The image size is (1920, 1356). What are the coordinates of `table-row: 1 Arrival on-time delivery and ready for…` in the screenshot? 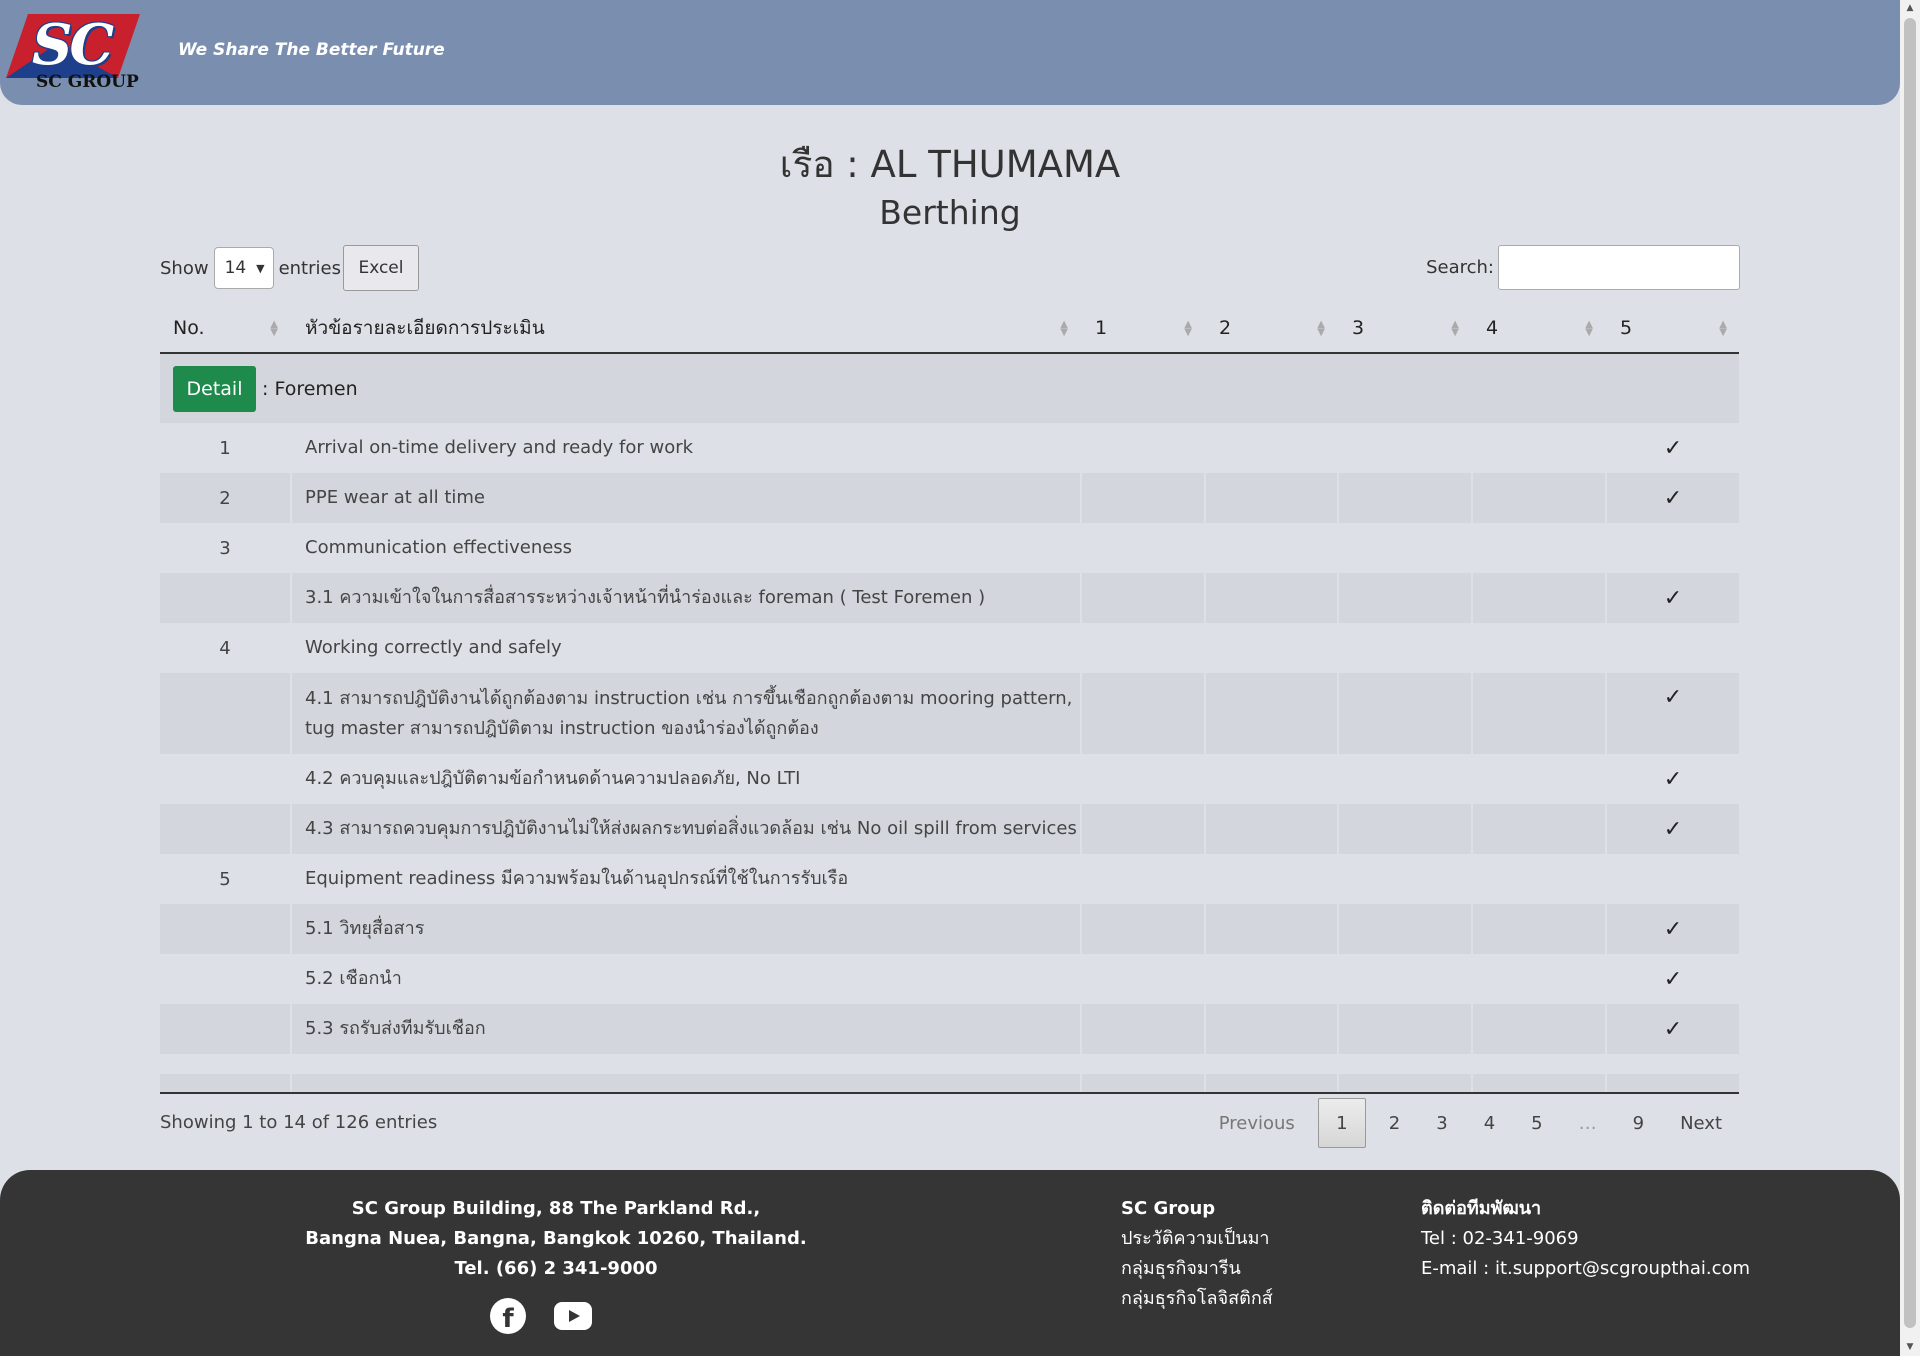 It's located at (949, 448).